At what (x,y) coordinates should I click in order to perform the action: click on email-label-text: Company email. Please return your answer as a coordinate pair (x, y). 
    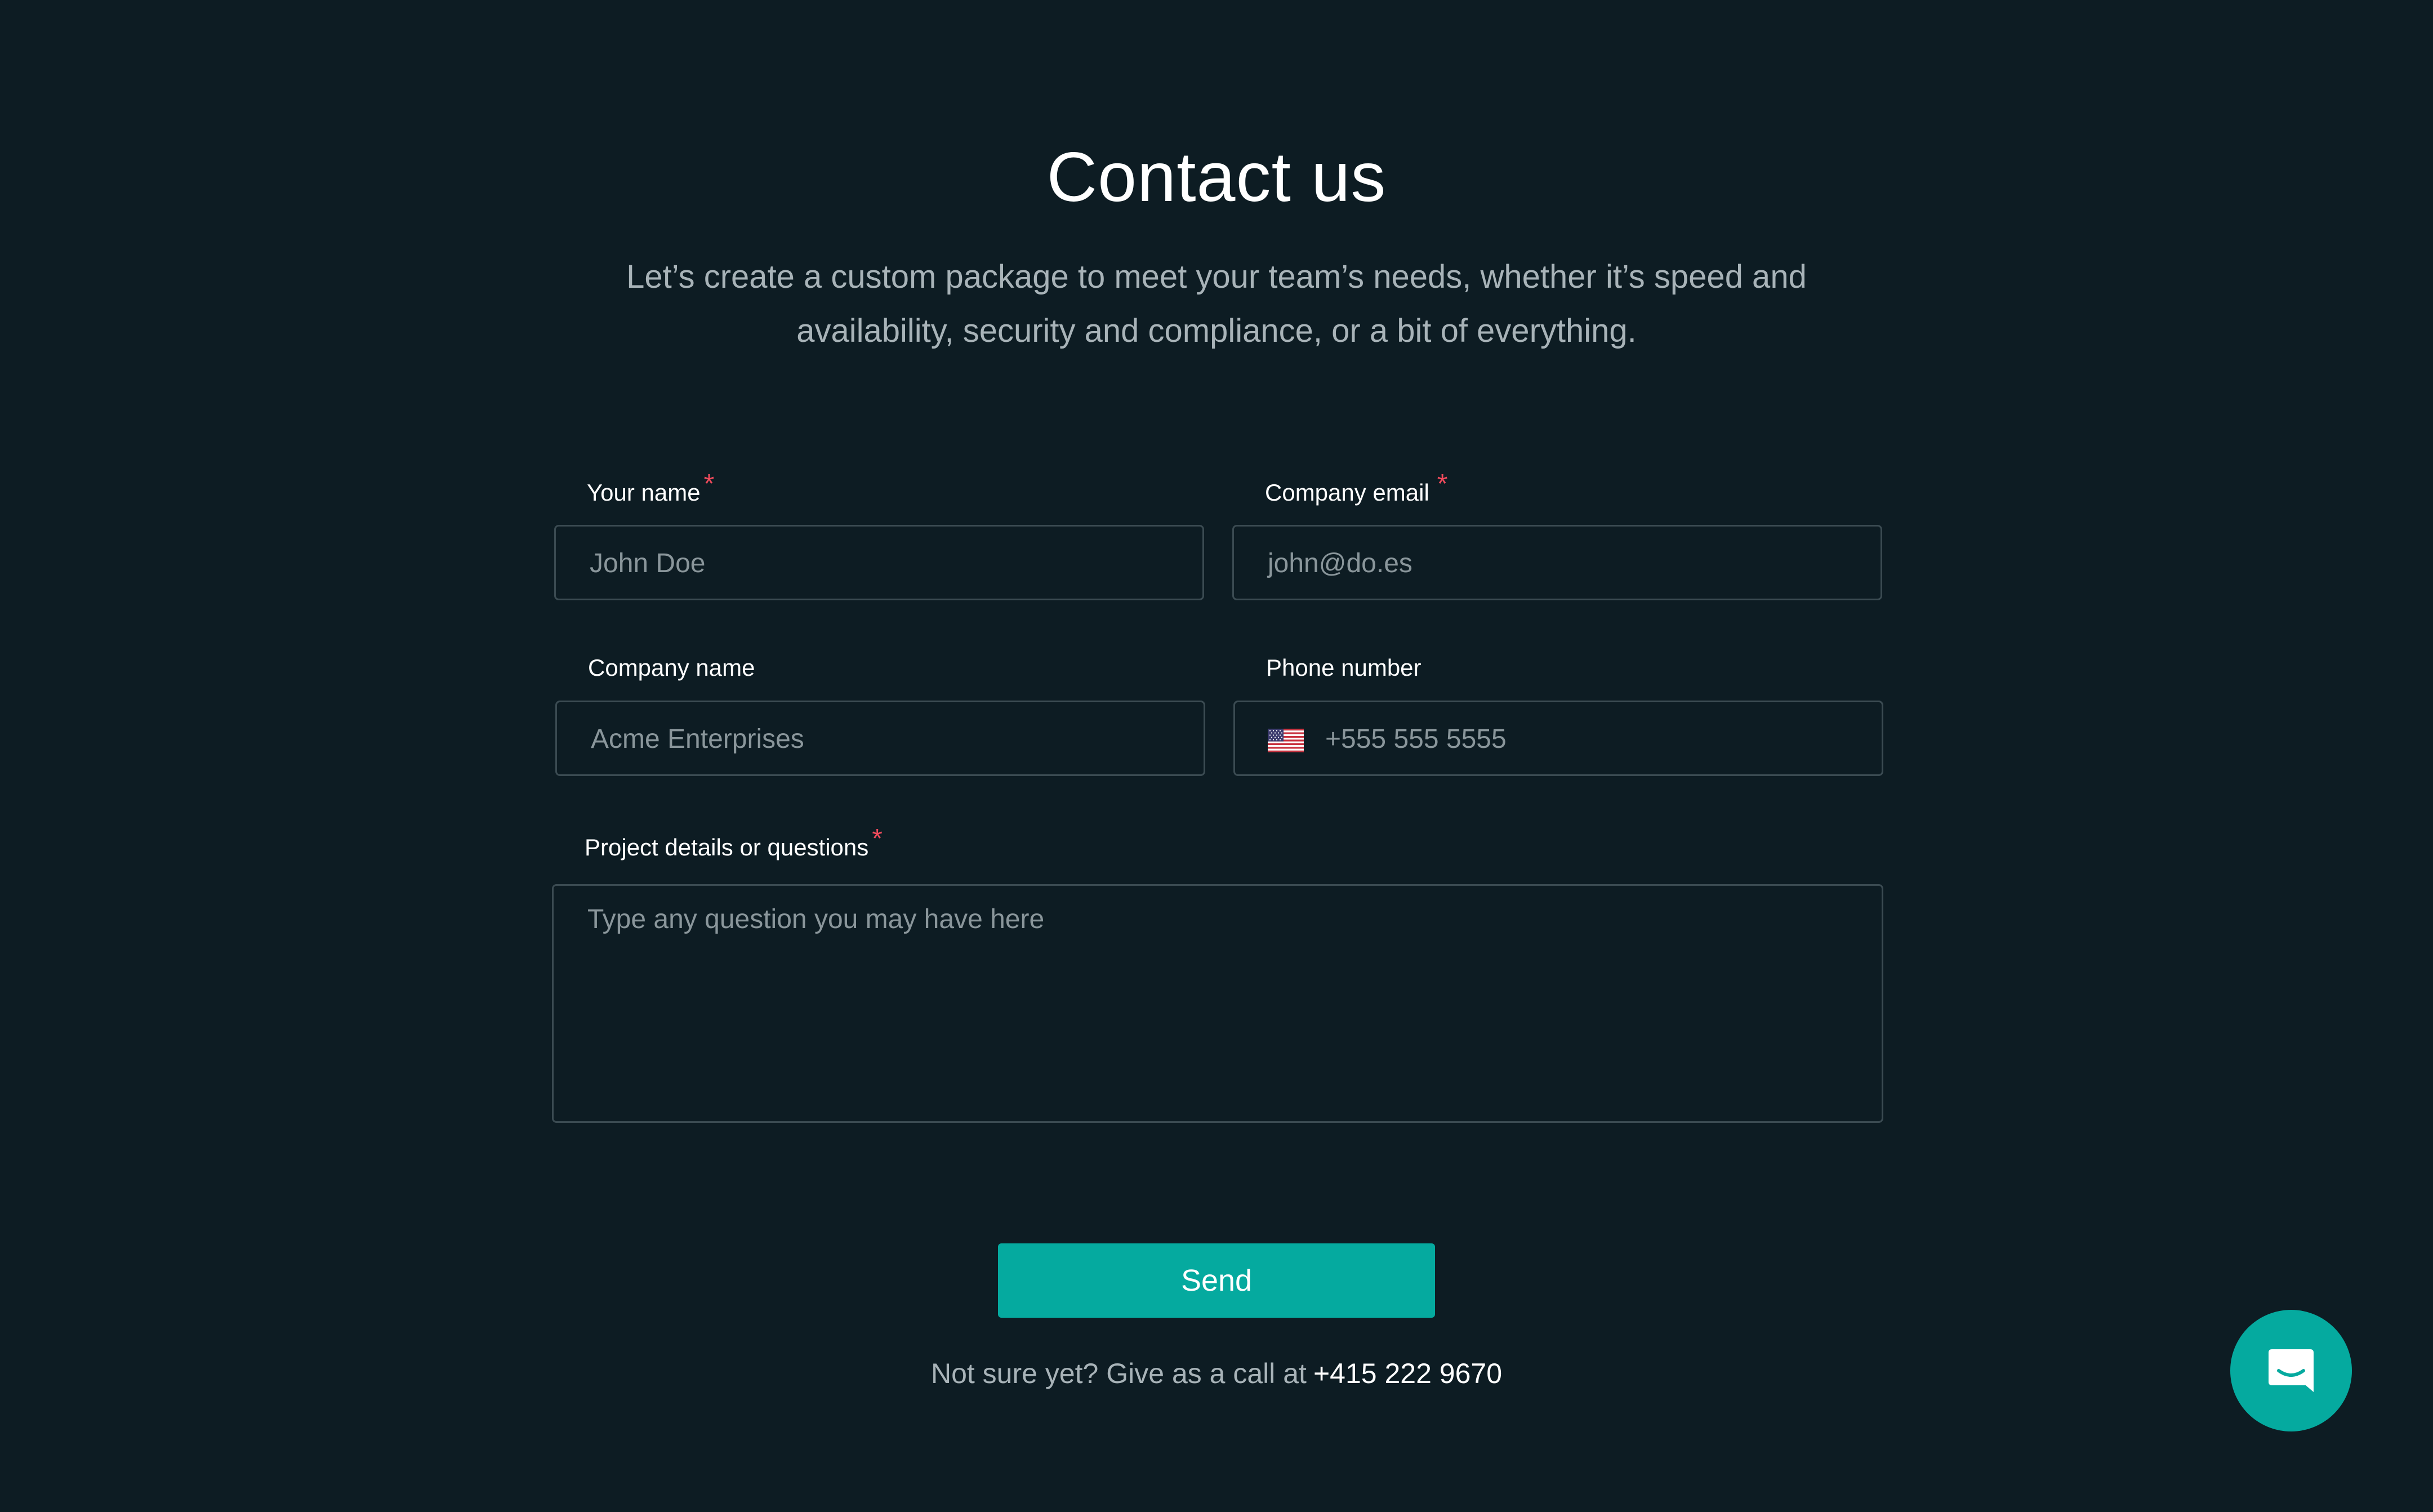
    Looking at the image, I should click on (1347, 492).